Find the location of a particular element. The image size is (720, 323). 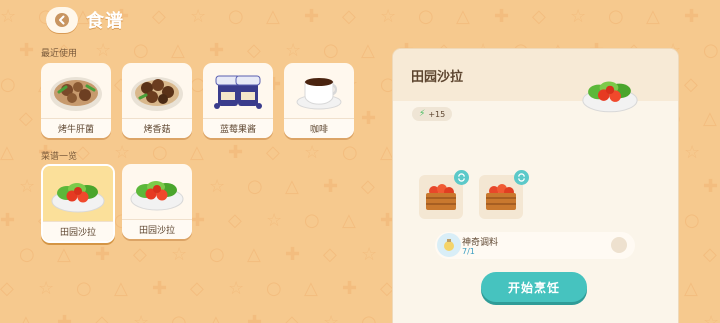

special-seasoning-count: 7/1 is located at coordinates (468, 251).